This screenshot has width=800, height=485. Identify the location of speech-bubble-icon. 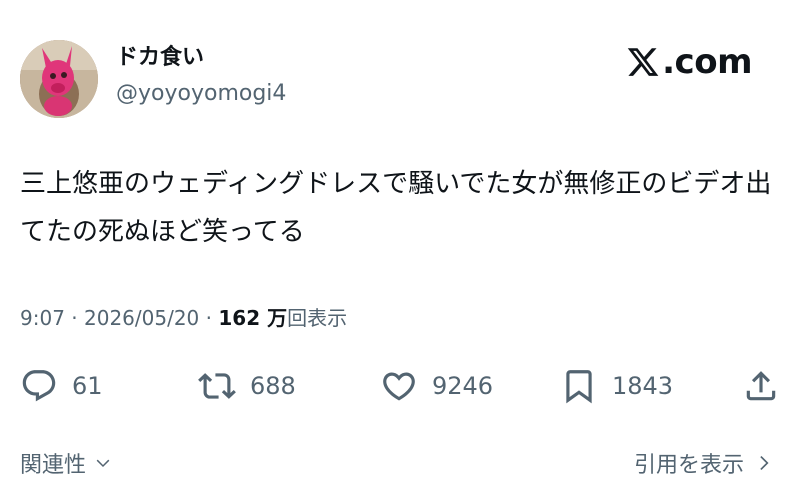
(39, 386).